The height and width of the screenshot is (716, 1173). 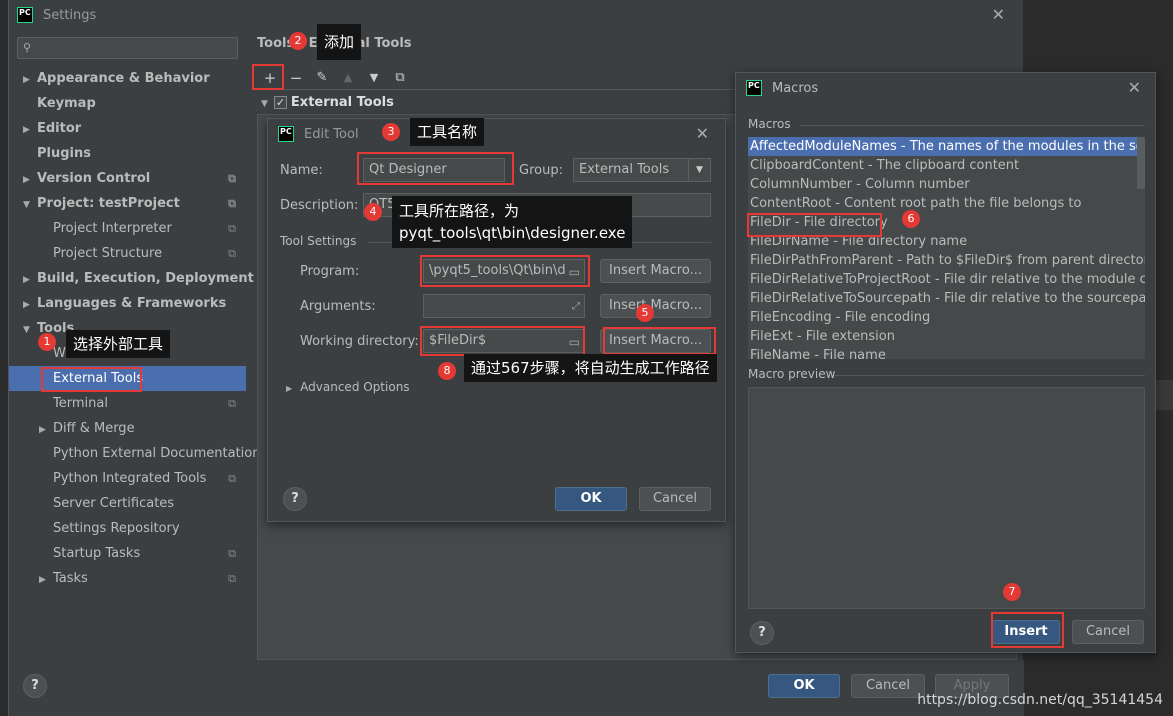 What do you see at coordinates (127, 48) in the screenshot?
I see `search-input: ⚲` at bounding box center [127, 48].